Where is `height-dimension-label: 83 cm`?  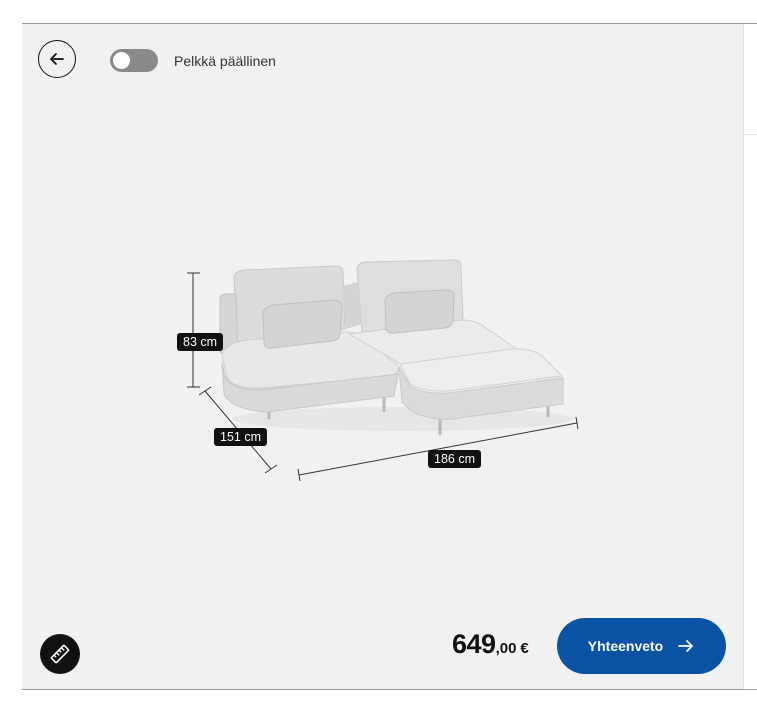
height-dimension-label: 83 cm is located at coordinates (200, 342).